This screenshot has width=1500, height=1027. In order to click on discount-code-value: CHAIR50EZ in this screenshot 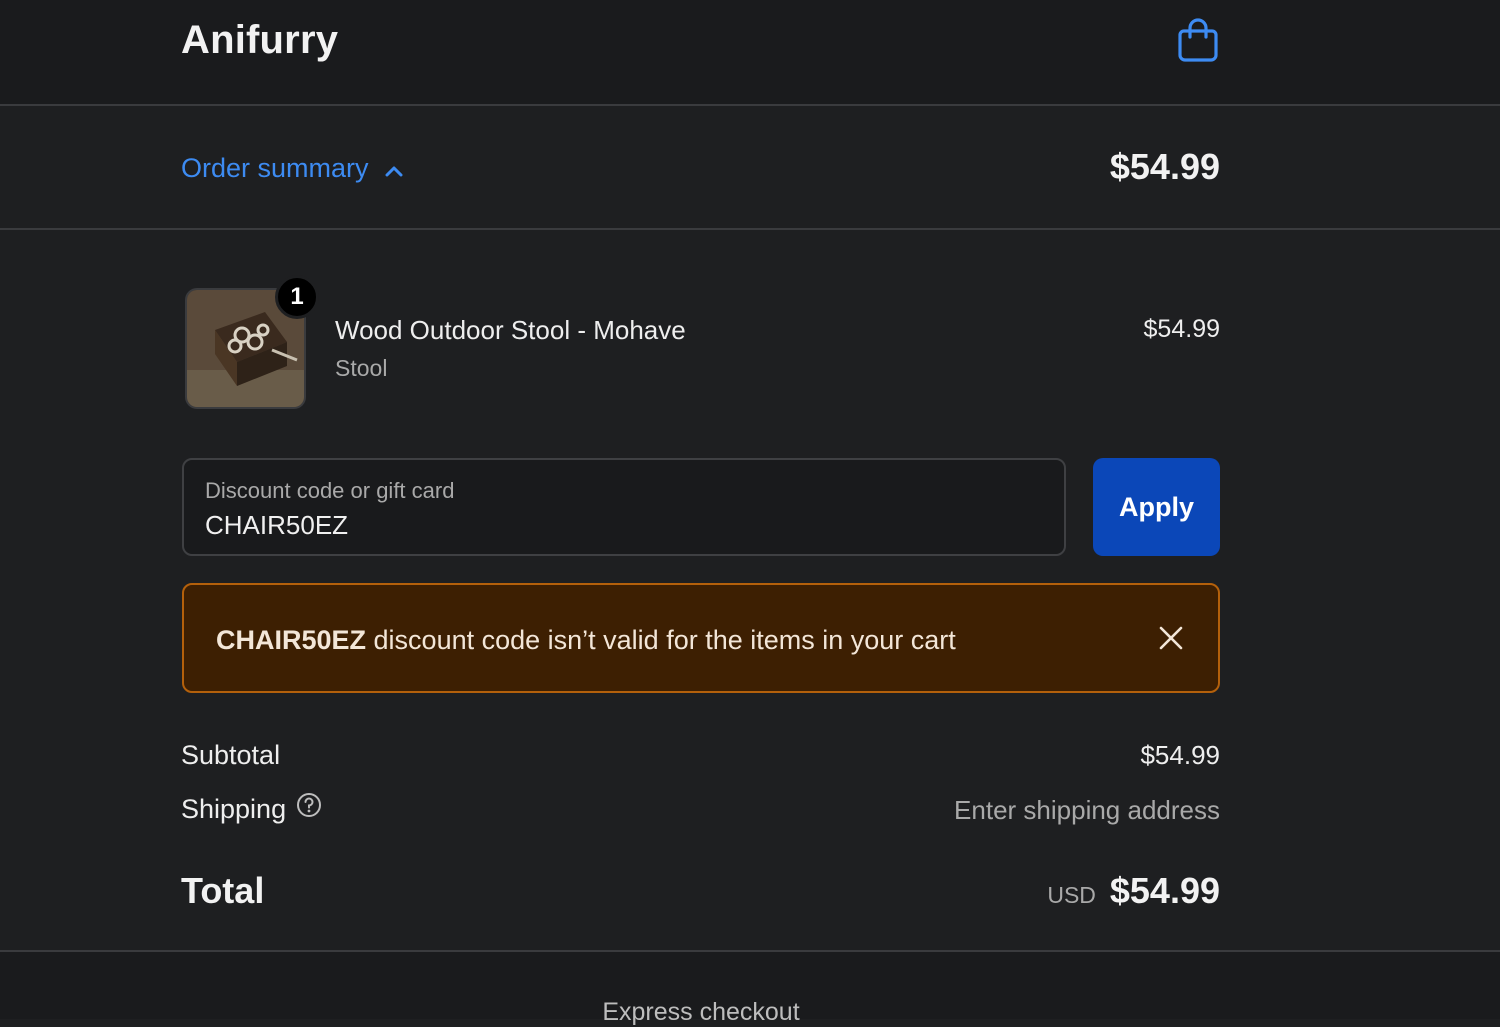, I will do `click(276, 525)`.